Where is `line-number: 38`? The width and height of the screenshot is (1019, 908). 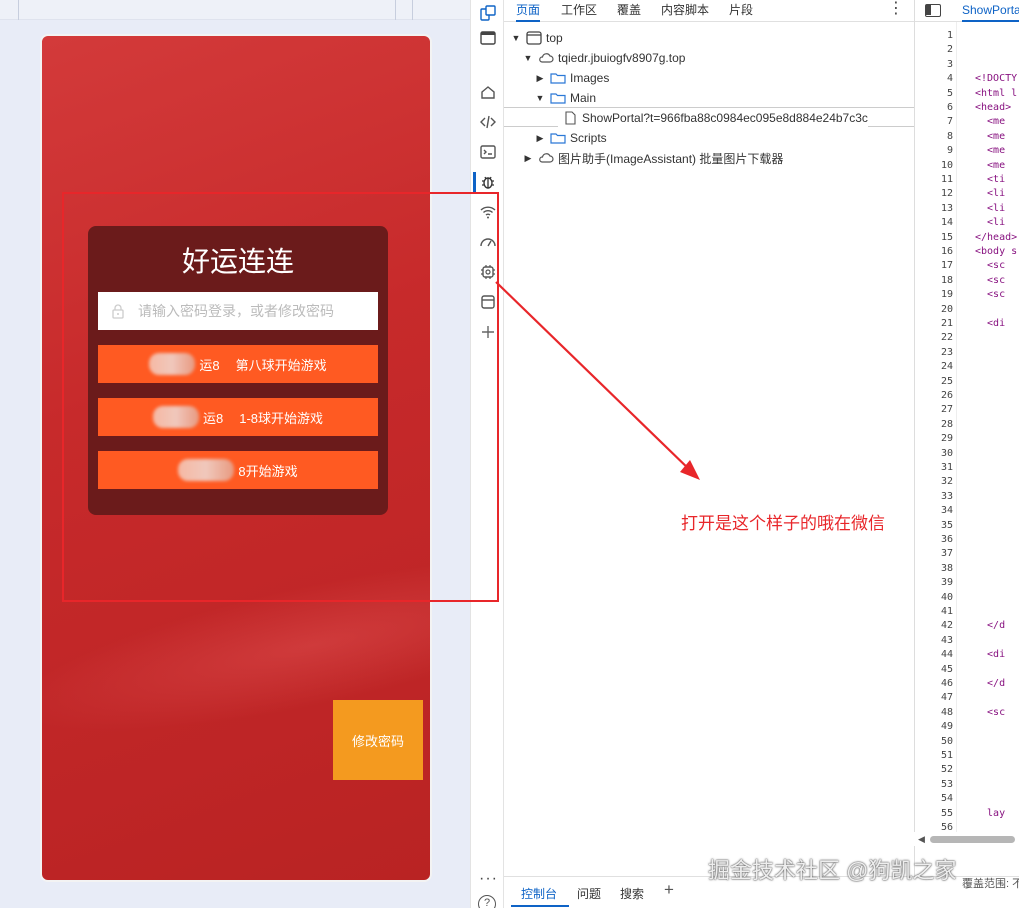
line-number: 38 is located at coordinates (946, 568).